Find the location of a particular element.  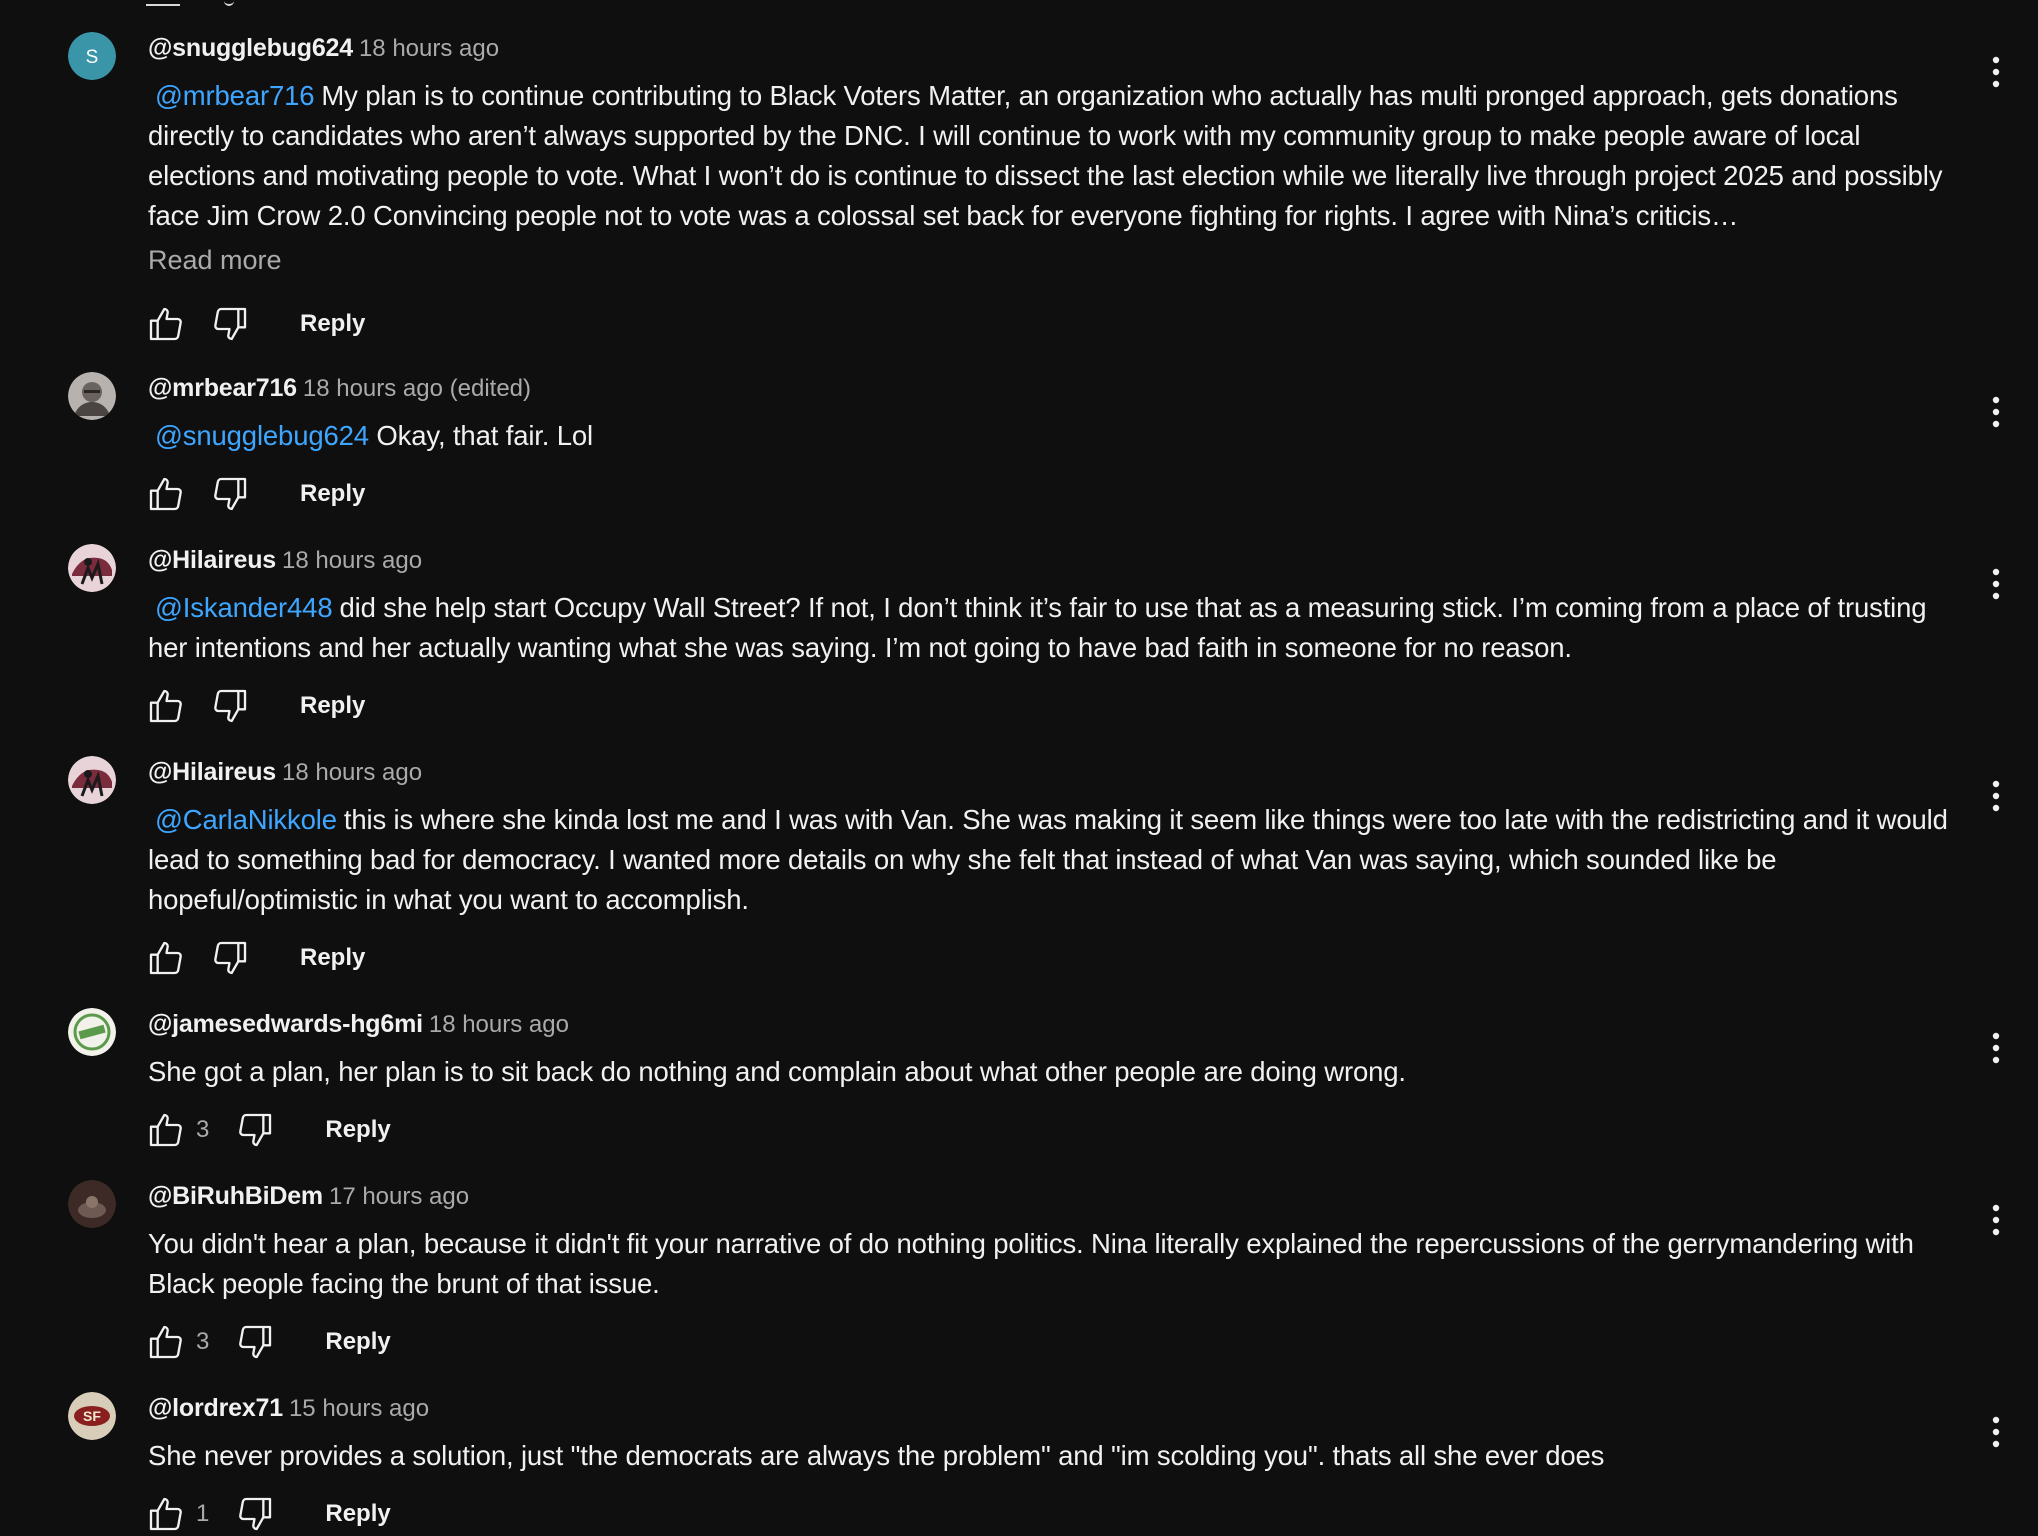

timestamp: 15 hours ago is located at coordinates (359, 1408).